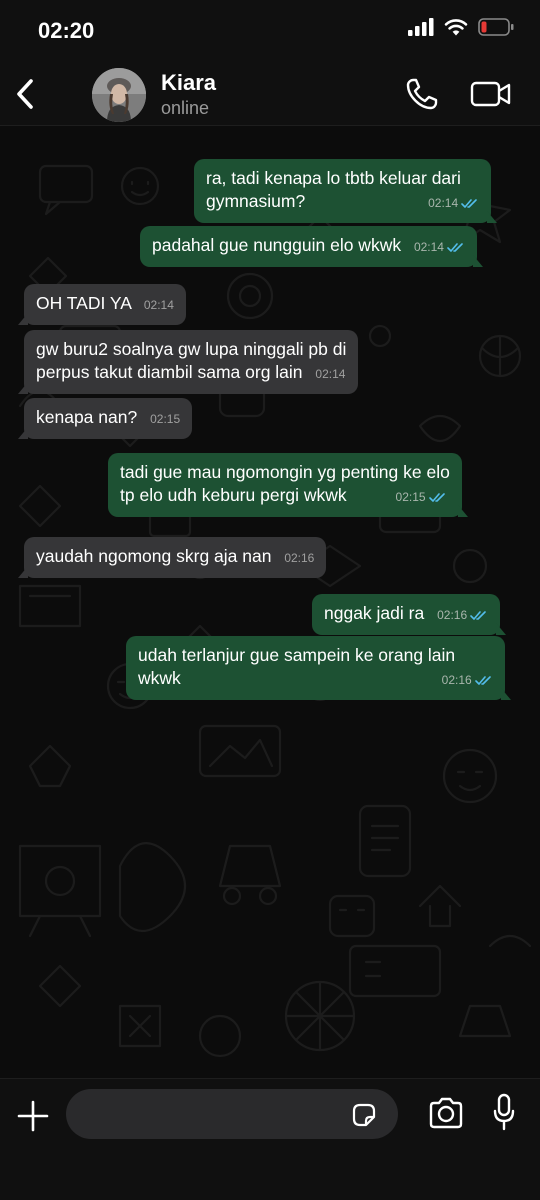 This screenshot has height=1200, width=540. I want to click on message-bubble-outgoing: nggak jadi ra 02:16, so click(409, 614).